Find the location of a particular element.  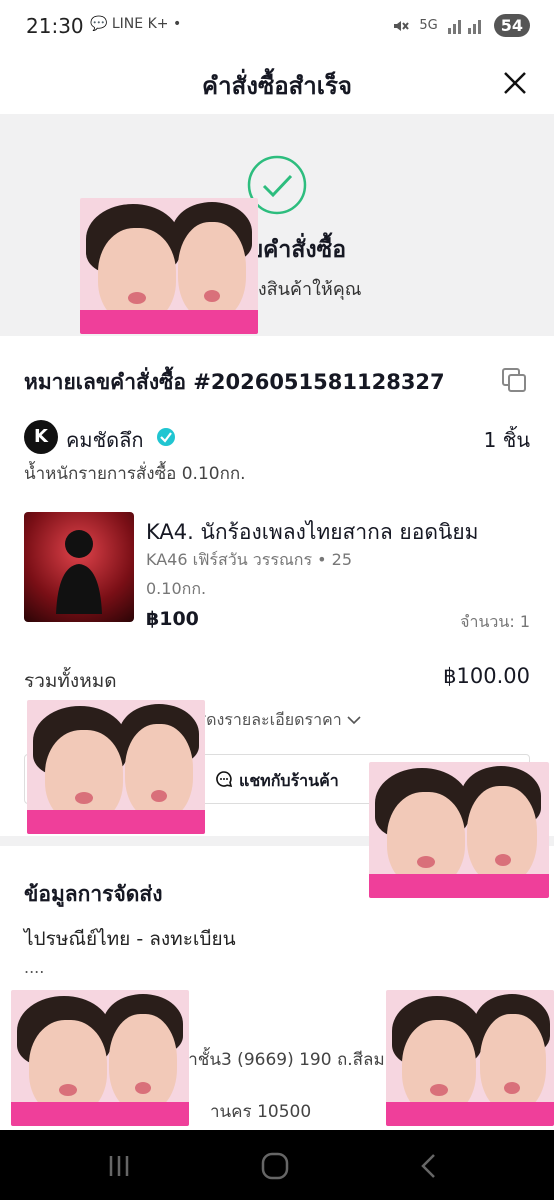

copy-icon is located at coordinates (514, 380).